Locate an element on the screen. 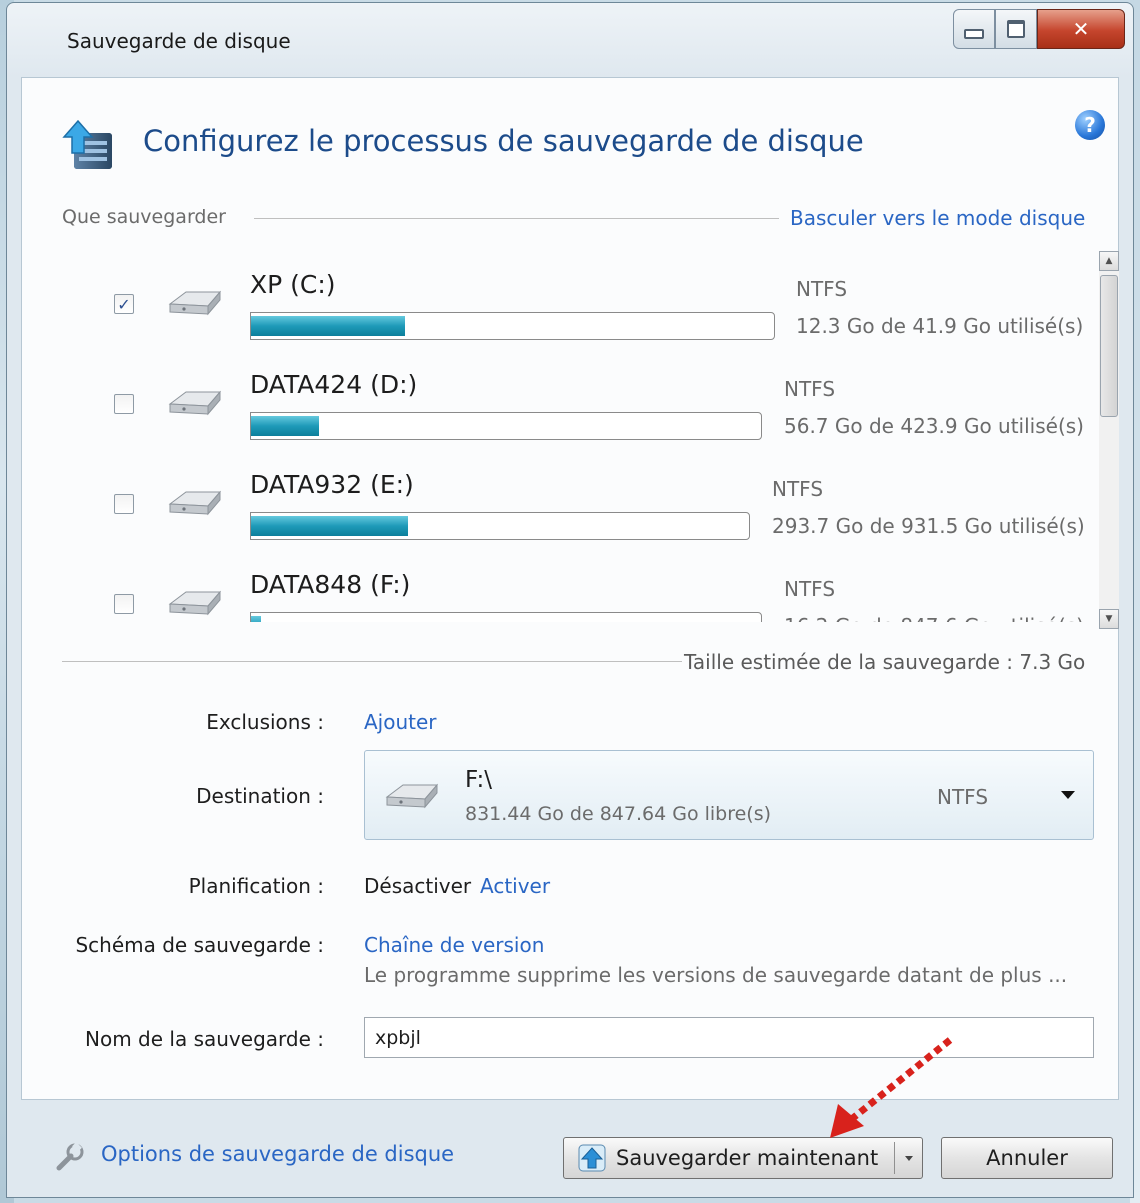 This screenshot has width=1140, height=1203. destination-free-space: 831.44 Go de 847.64 Go libre(s) is located at coordinates (618, 814).